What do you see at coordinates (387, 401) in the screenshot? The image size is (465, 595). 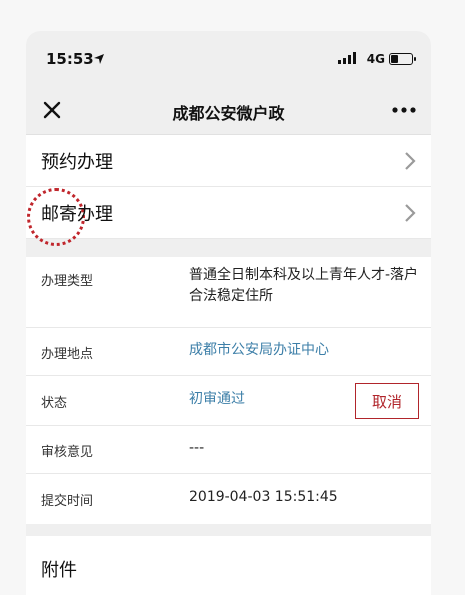 I see `cancel-button: 取消` at bounding box center [387, 401].